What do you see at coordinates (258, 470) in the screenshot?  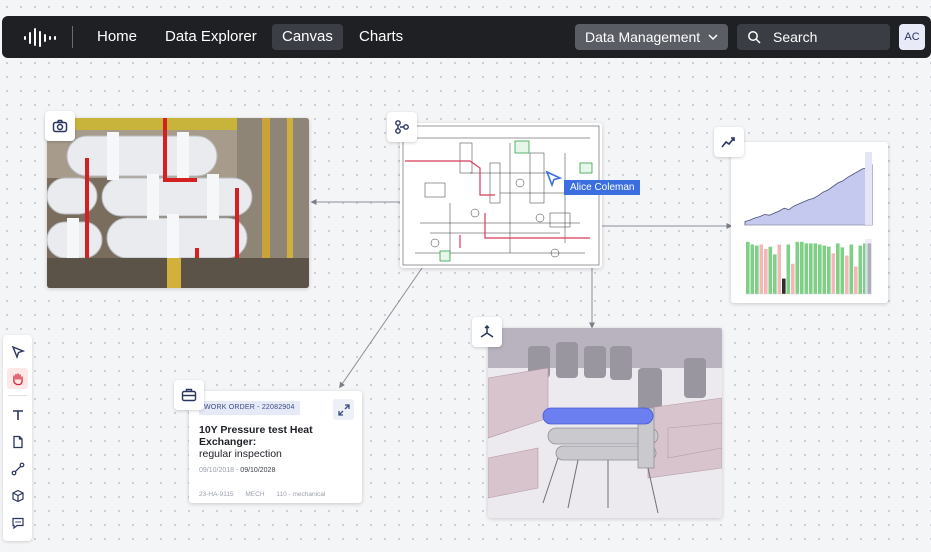 I see `work-order-end-date: 09/10/2028` at bounding box center [258, 470].